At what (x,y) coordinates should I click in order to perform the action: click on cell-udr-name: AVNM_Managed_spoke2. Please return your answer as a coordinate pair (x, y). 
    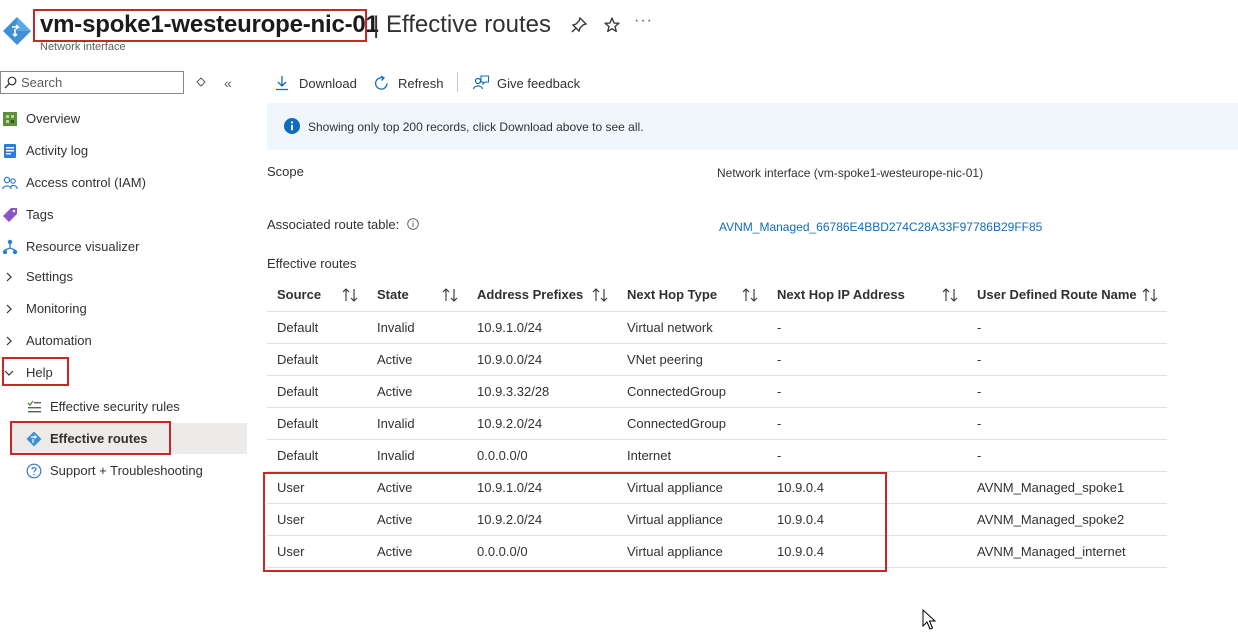
    Looking at the image, I should click on (1051, 519).